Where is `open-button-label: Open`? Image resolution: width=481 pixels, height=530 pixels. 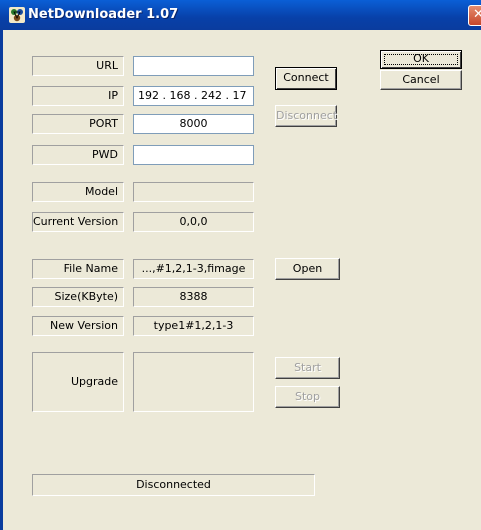
open-button-label: Open is located at coordinates (307, 268).